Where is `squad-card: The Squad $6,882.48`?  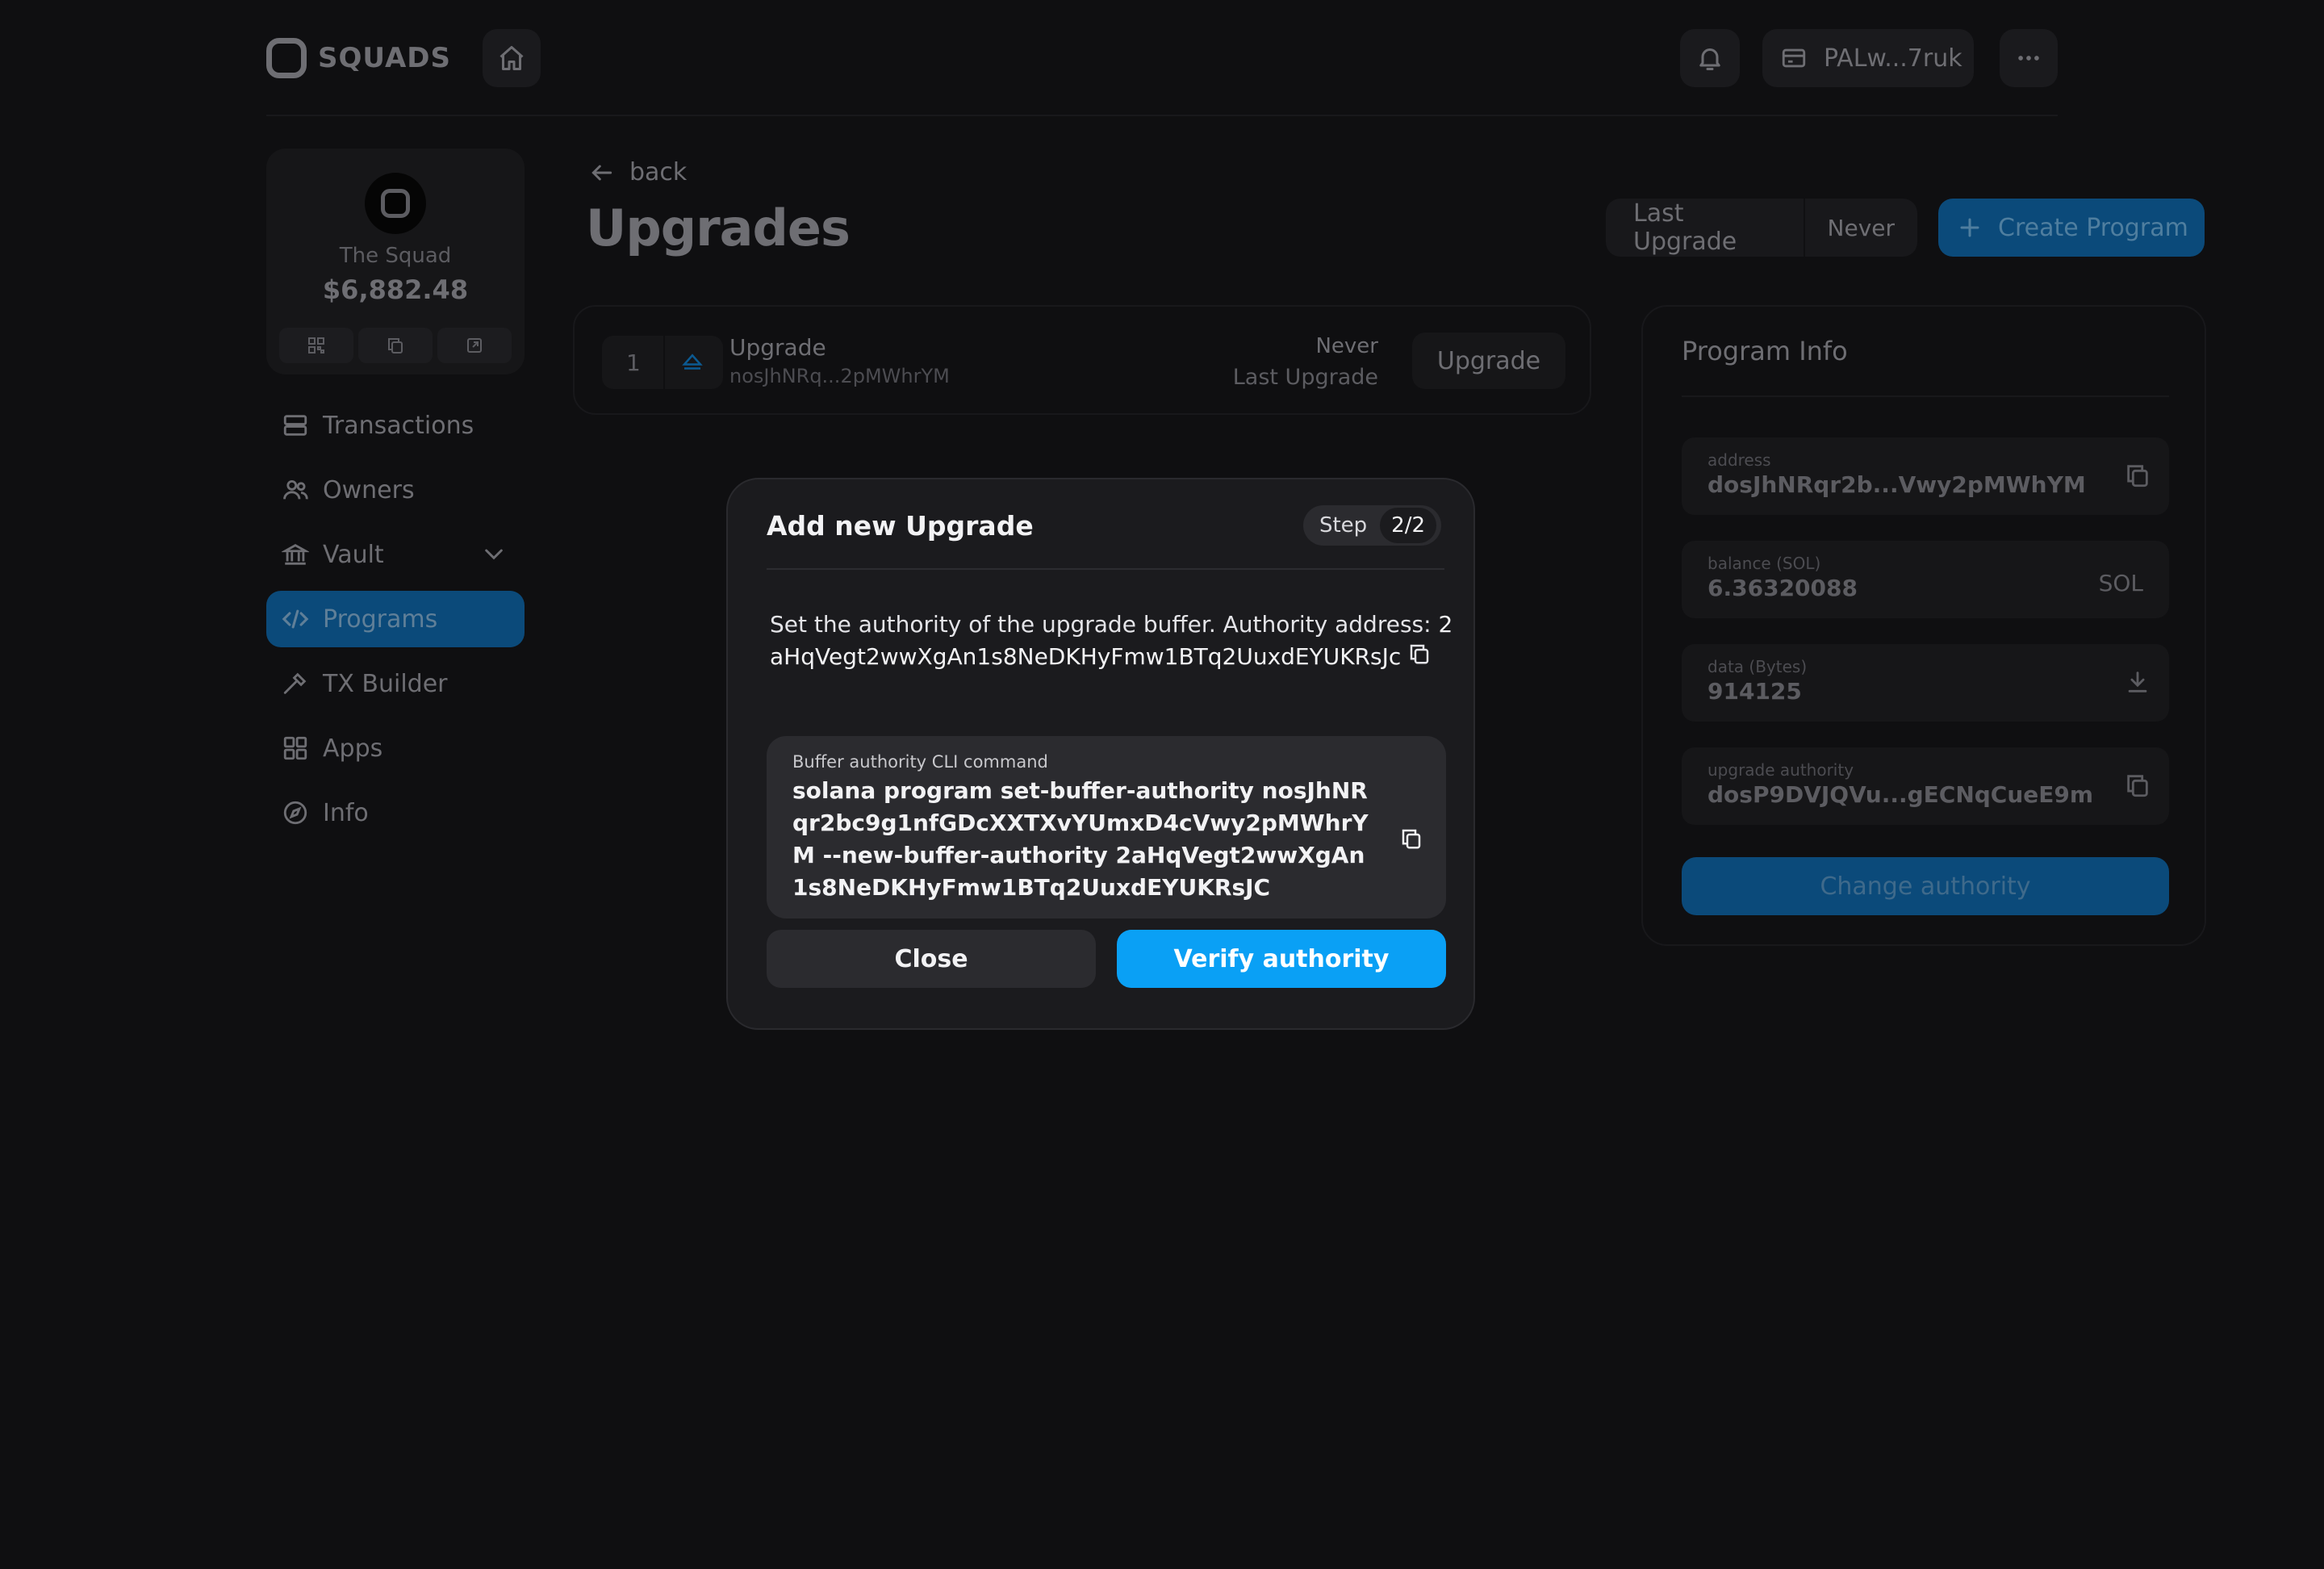 squad-card: The Squad $6,882.48 is located at coordinates (395, 261).